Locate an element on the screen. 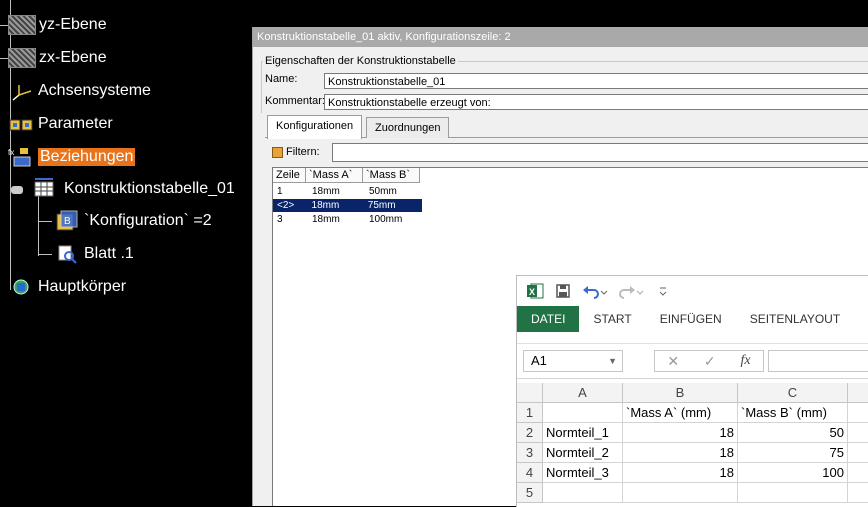 This screenshot has height=507, width=868. tab-assignments: Zuordnungen is located at coordinates (408, 127).